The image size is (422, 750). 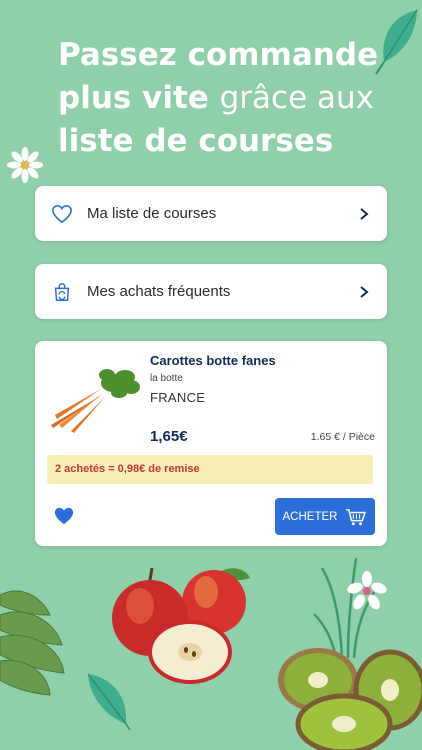 I want to click on heart-icon, so click(x=62, y=214).